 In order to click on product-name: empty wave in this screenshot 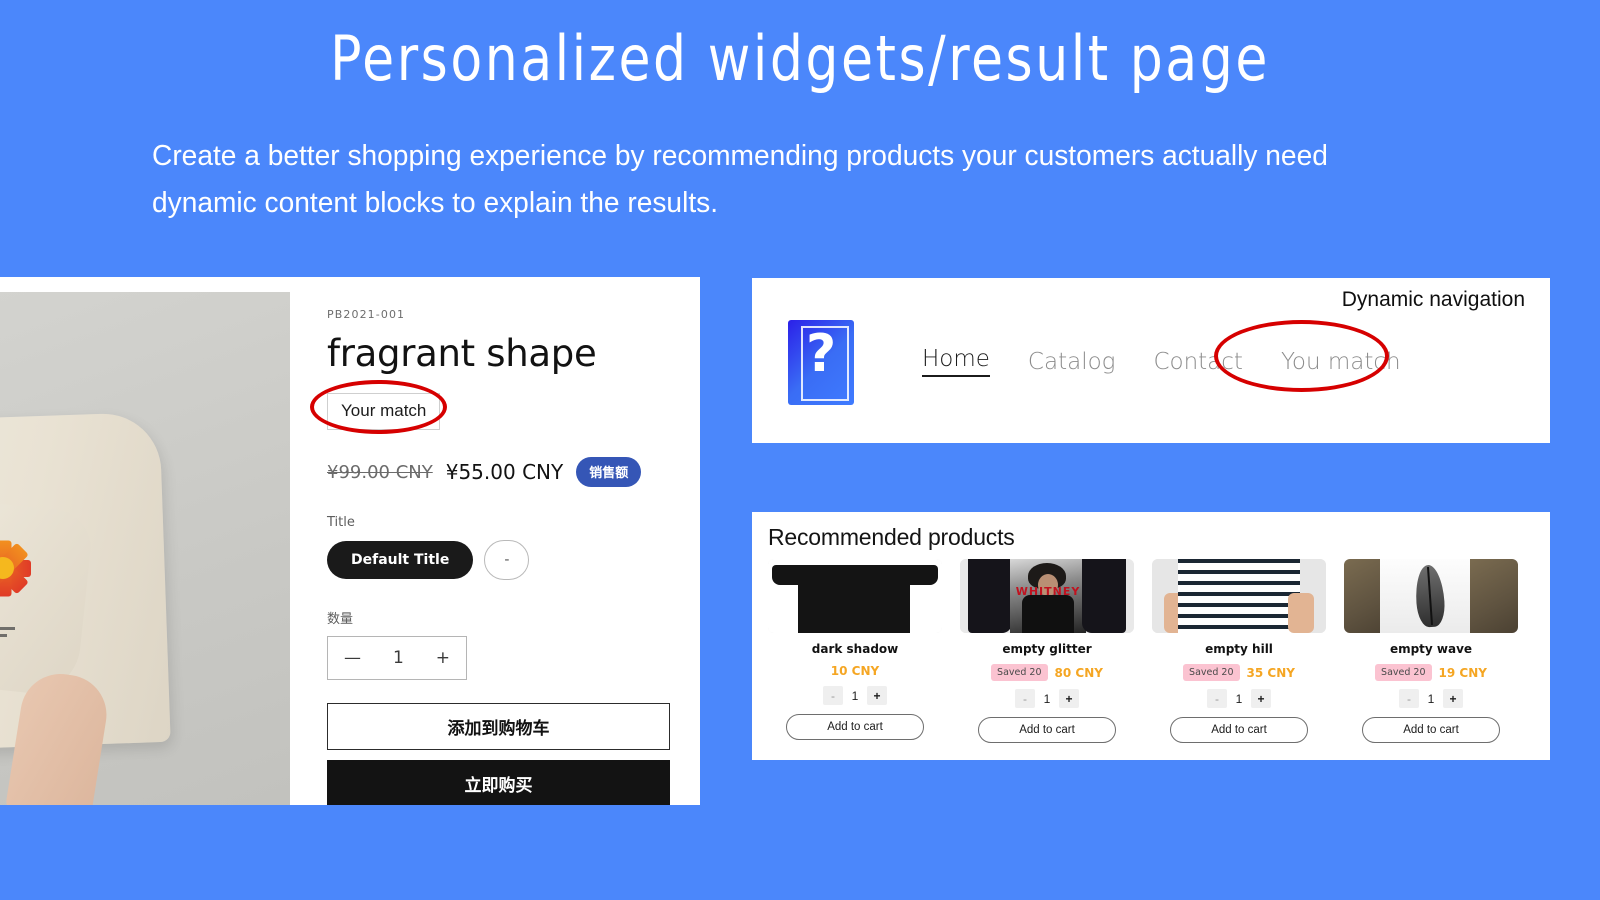, I will do `click(1431, 649)`.